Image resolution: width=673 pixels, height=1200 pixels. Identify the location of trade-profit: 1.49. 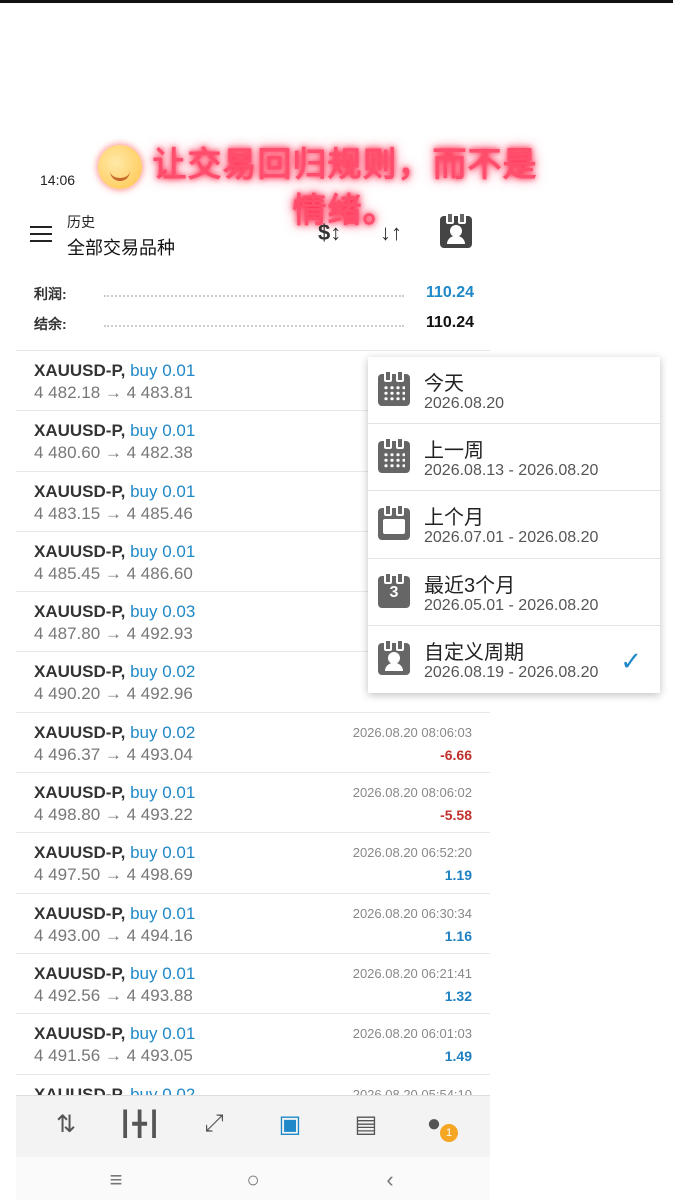
(458, 1056).